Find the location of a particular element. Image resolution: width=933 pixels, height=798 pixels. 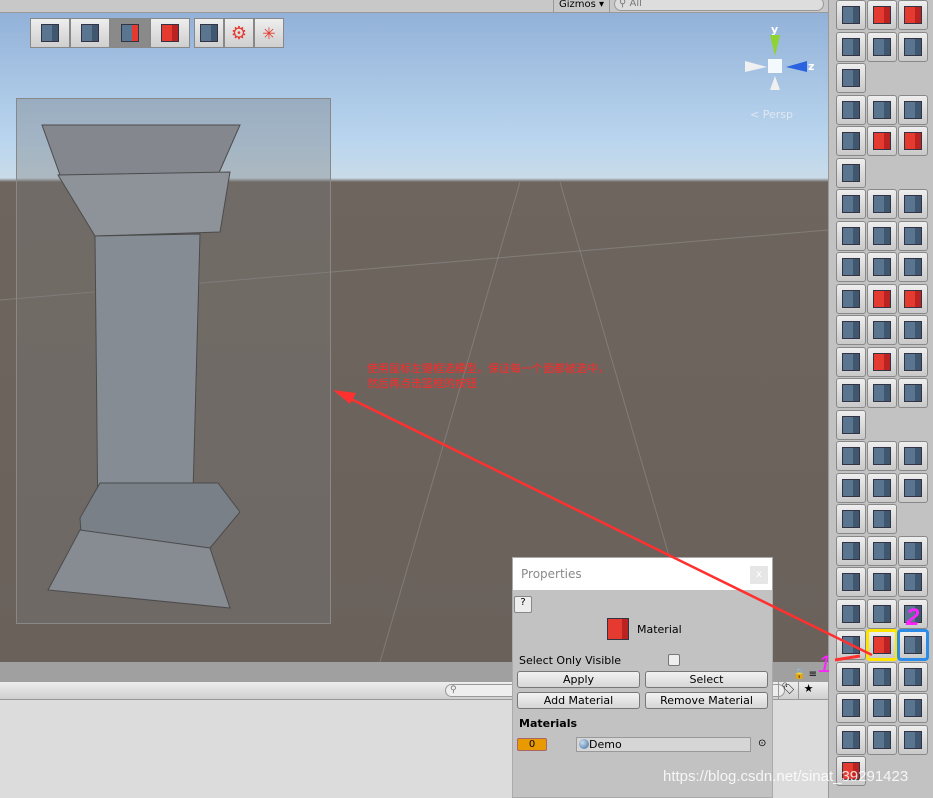

help-button: ? is located at coordinates (523, 604).